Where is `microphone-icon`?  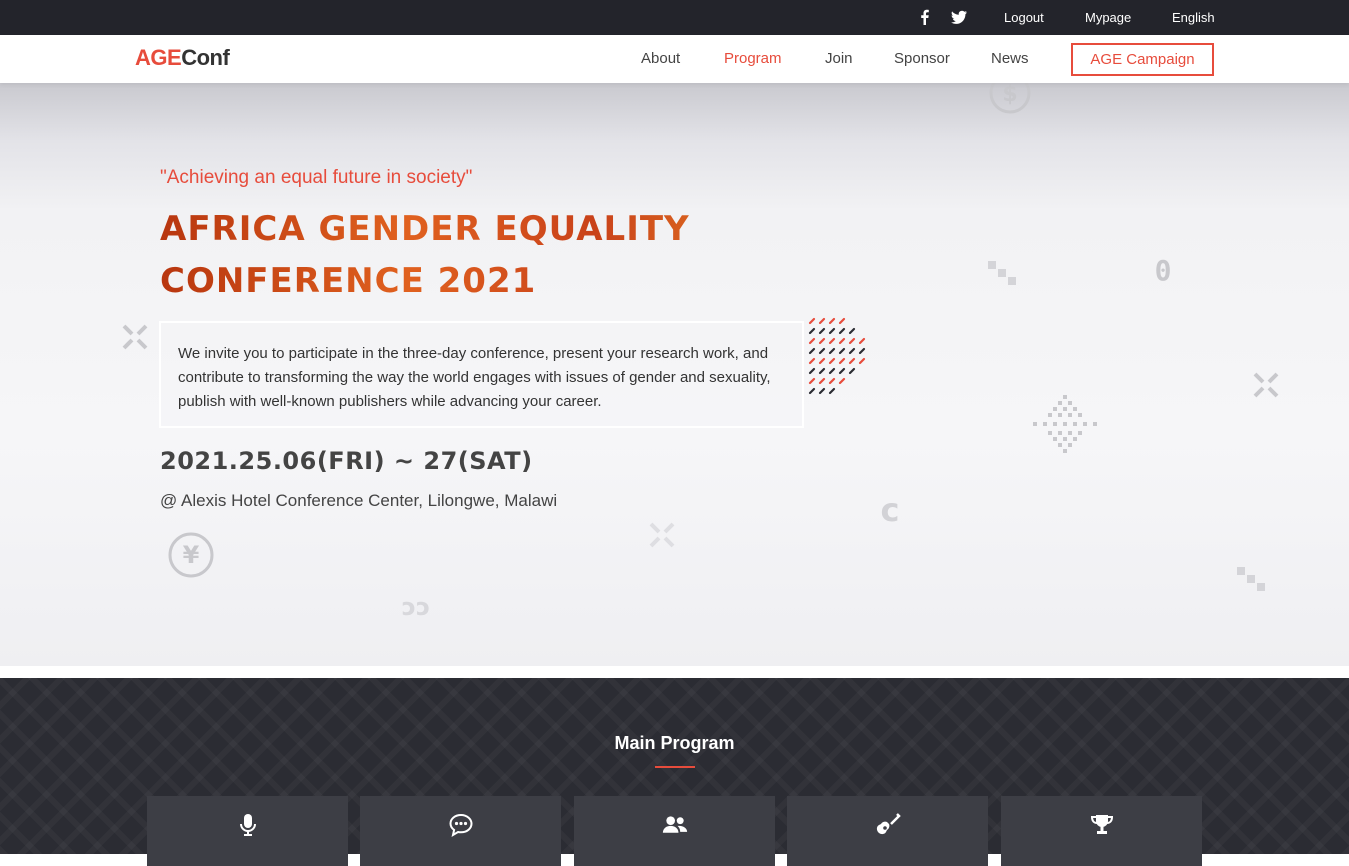
microphone-icon is located at coordinates (247, 825).